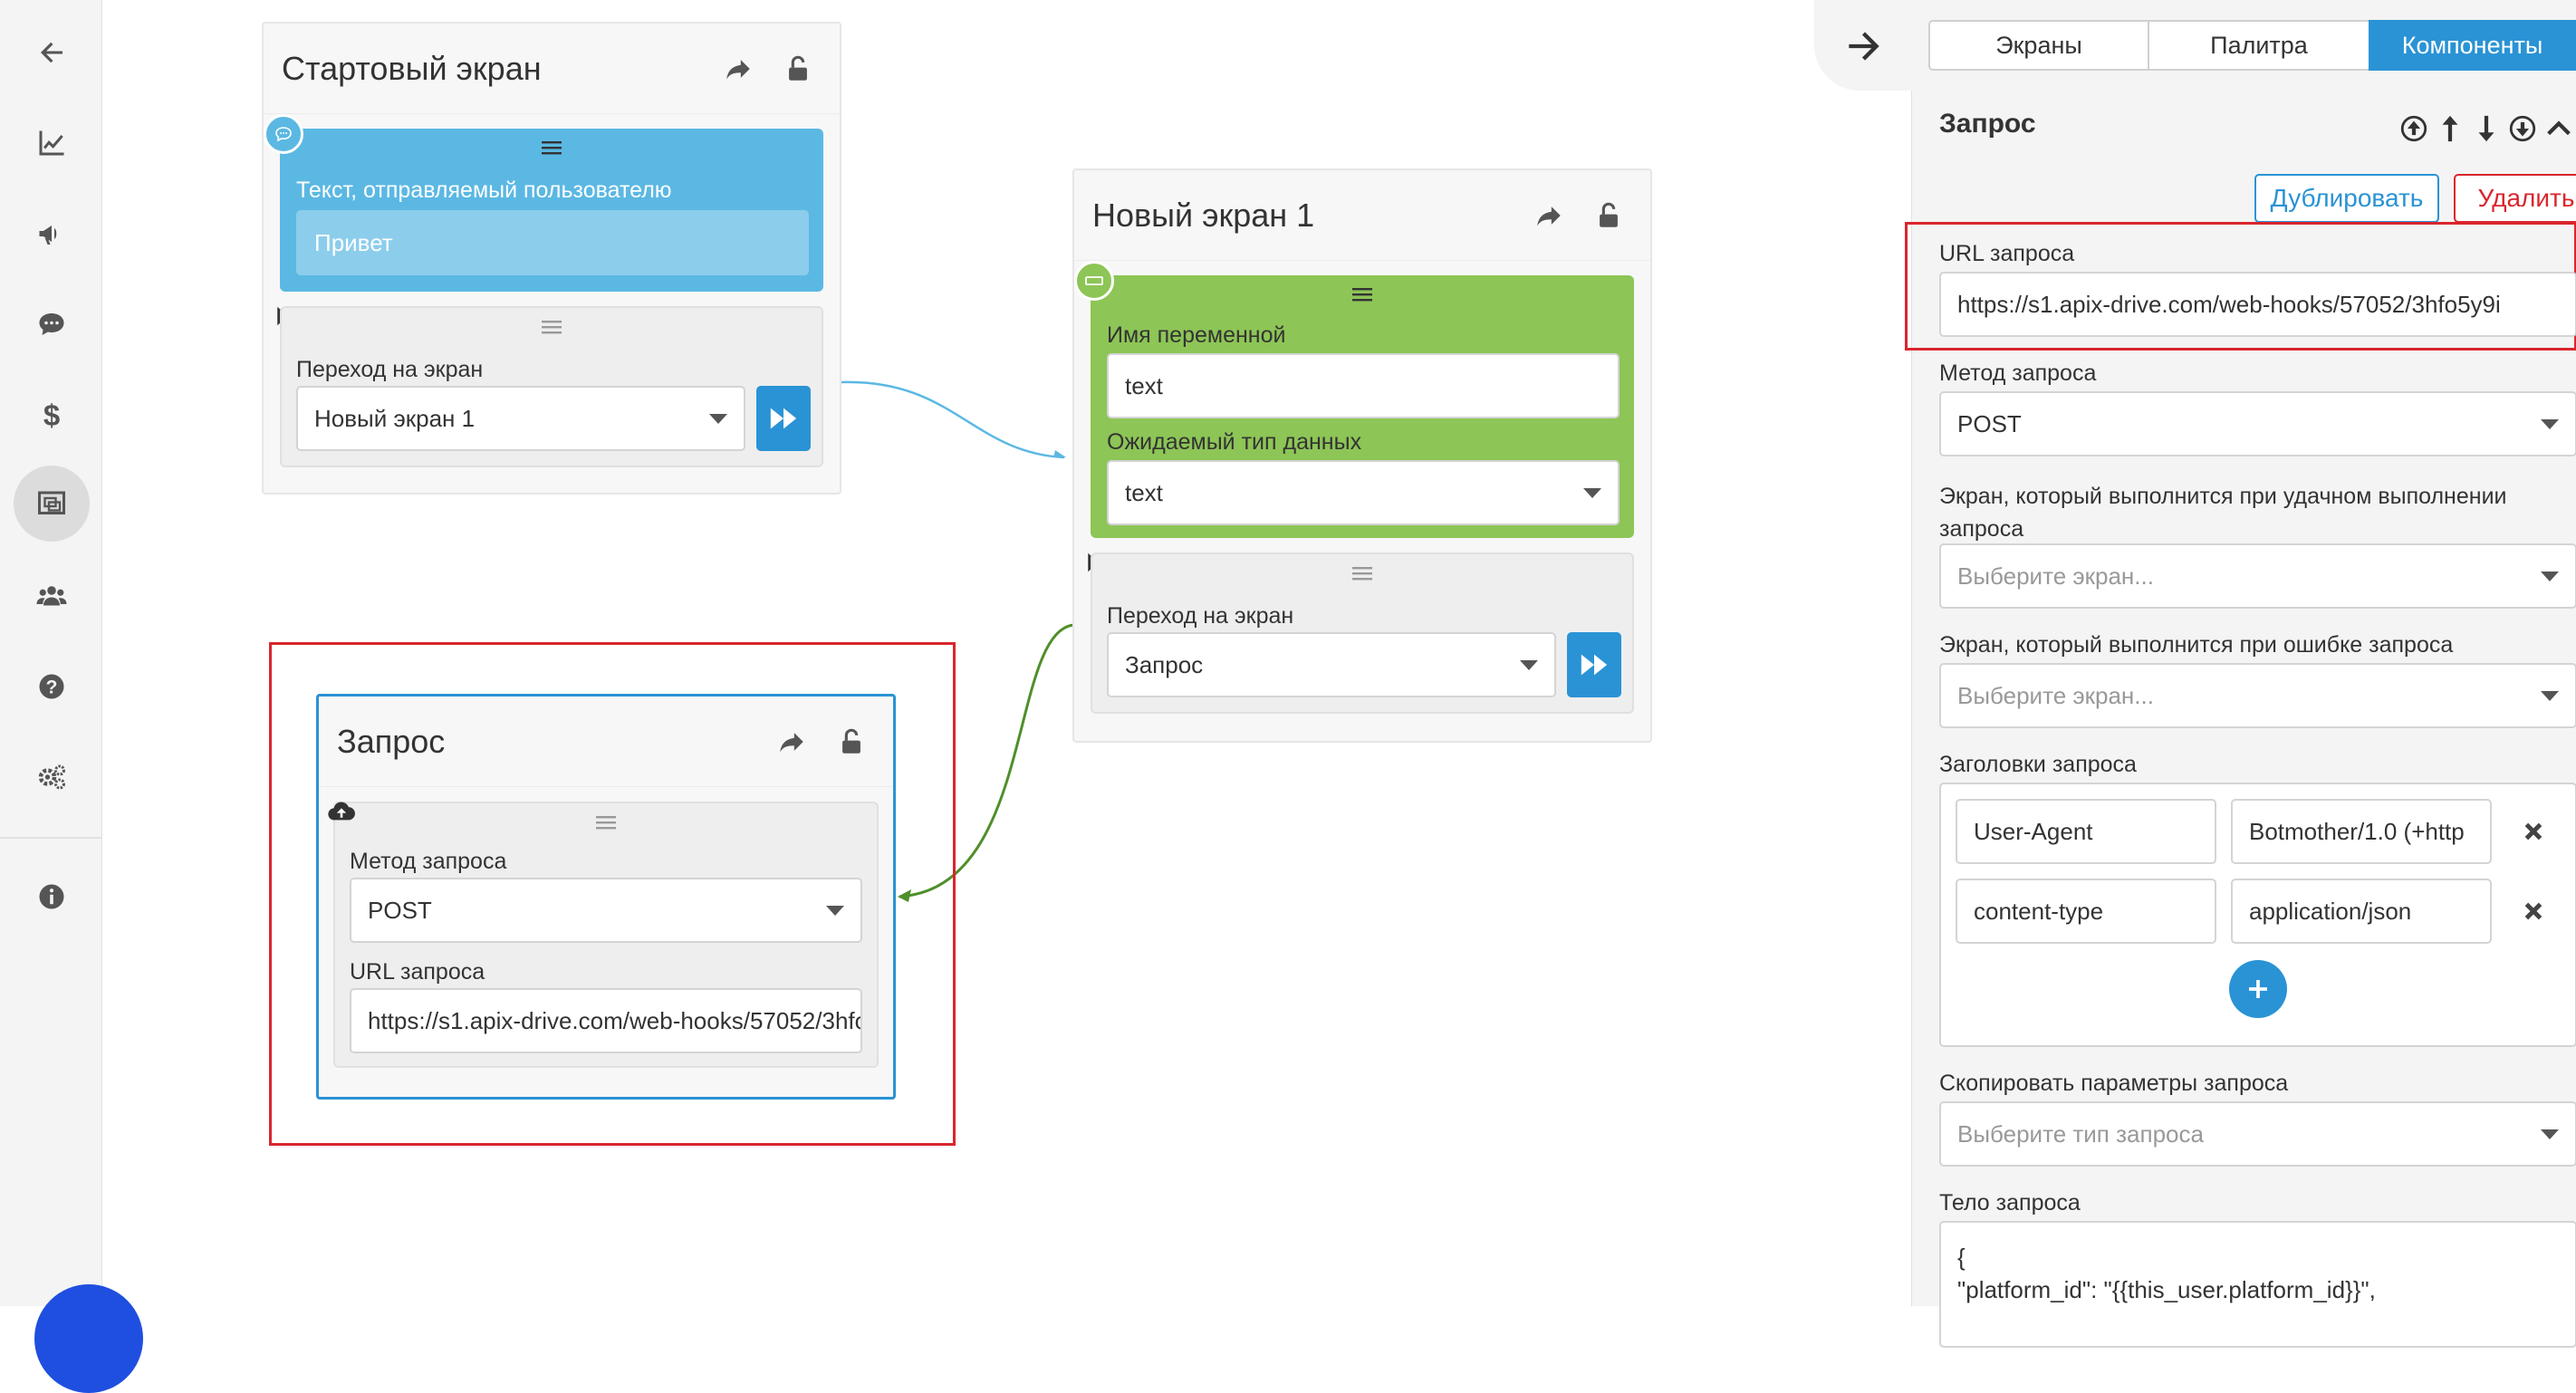  What do you see at coordinates (1363, 492) in the screenshot?
I see `data-type-select: text` at bounding box center [1363, 492].